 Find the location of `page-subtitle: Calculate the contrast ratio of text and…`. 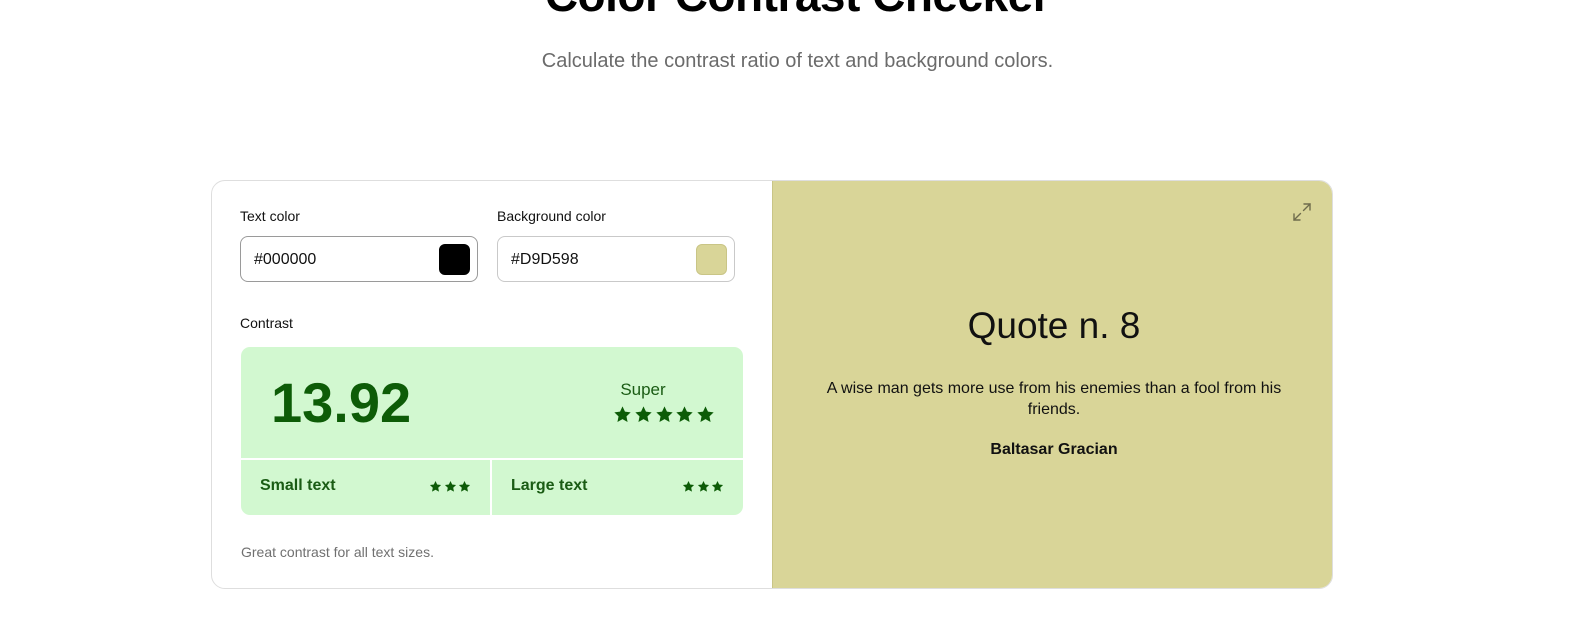

page-subtitle: Calculate the contrast ratio of text and… is located at coordinates (797, 61).